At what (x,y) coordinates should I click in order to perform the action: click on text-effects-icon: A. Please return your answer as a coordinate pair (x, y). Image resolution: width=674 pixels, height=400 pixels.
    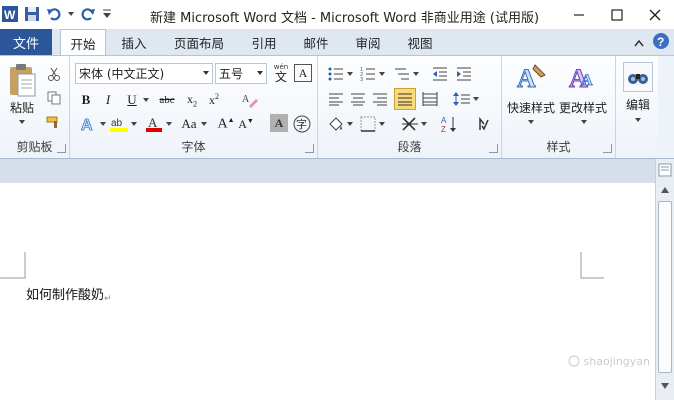
    Looking at the image, I should click on (88, 124).